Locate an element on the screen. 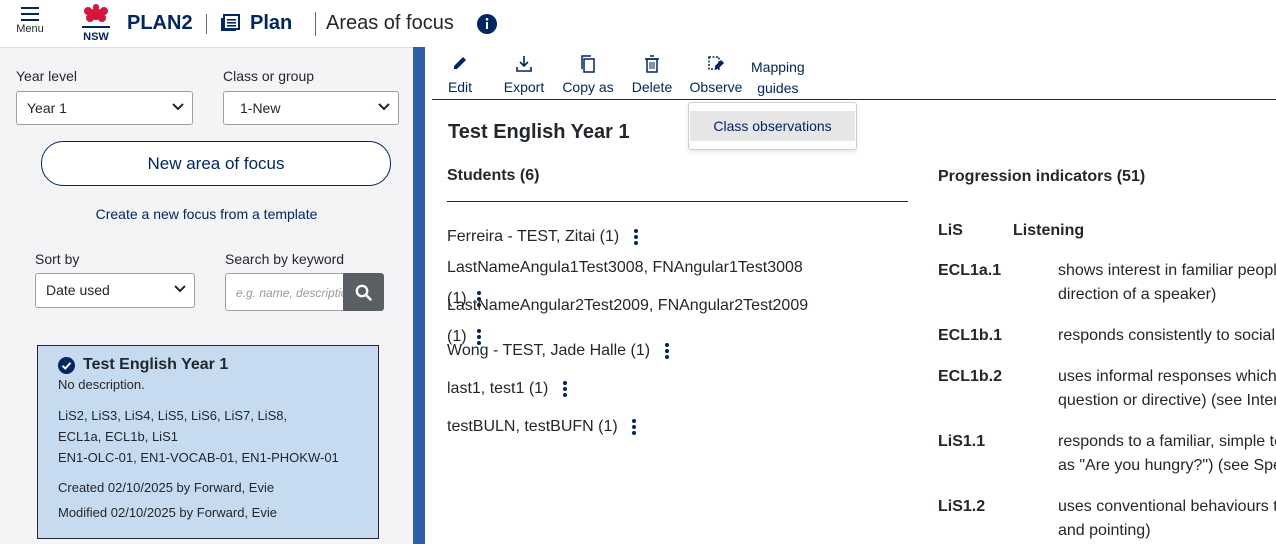  search-input: e.g. name, description is located at coordinates (285, 292).